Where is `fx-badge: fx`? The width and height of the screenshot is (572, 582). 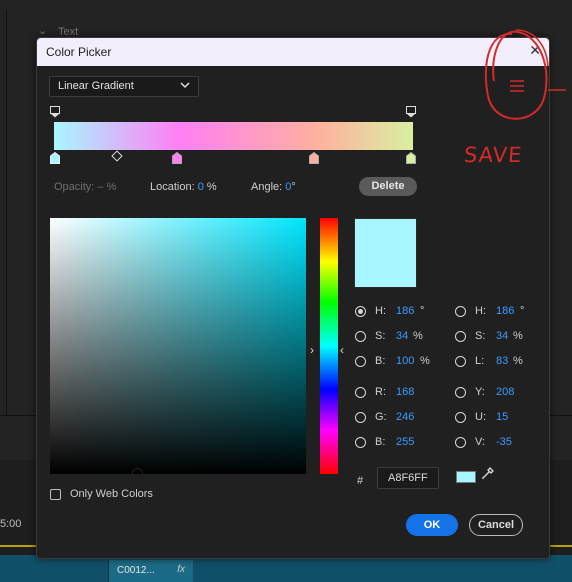
fx-badge: fx is located at coordinates (181, 569).